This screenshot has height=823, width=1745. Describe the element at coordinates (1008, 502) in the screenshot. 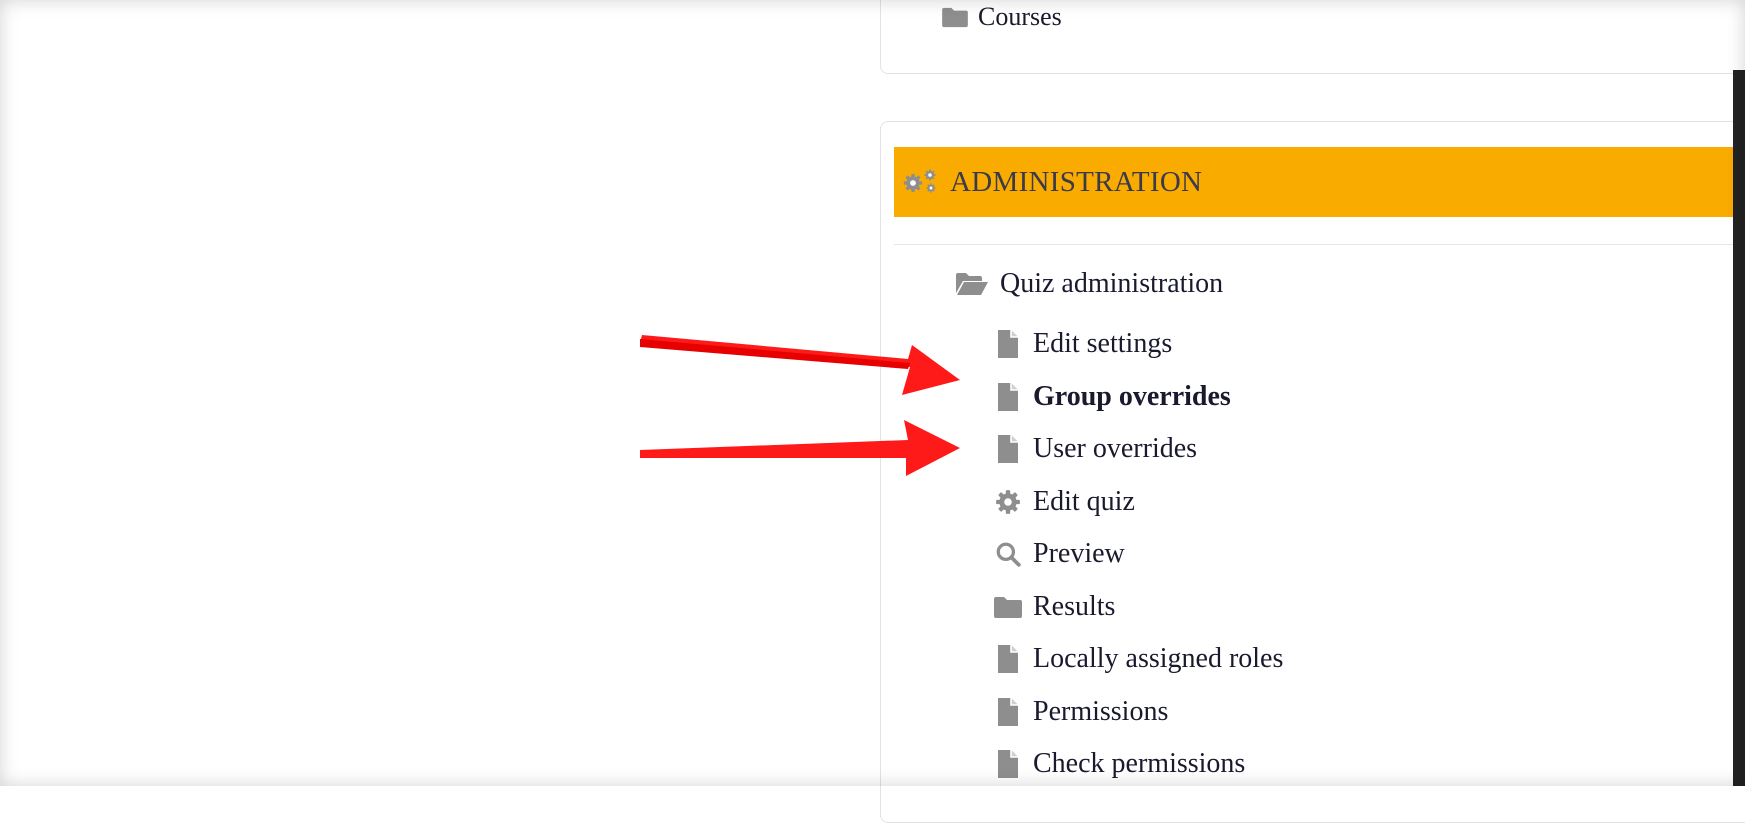

I see `gear-icon` at that location.